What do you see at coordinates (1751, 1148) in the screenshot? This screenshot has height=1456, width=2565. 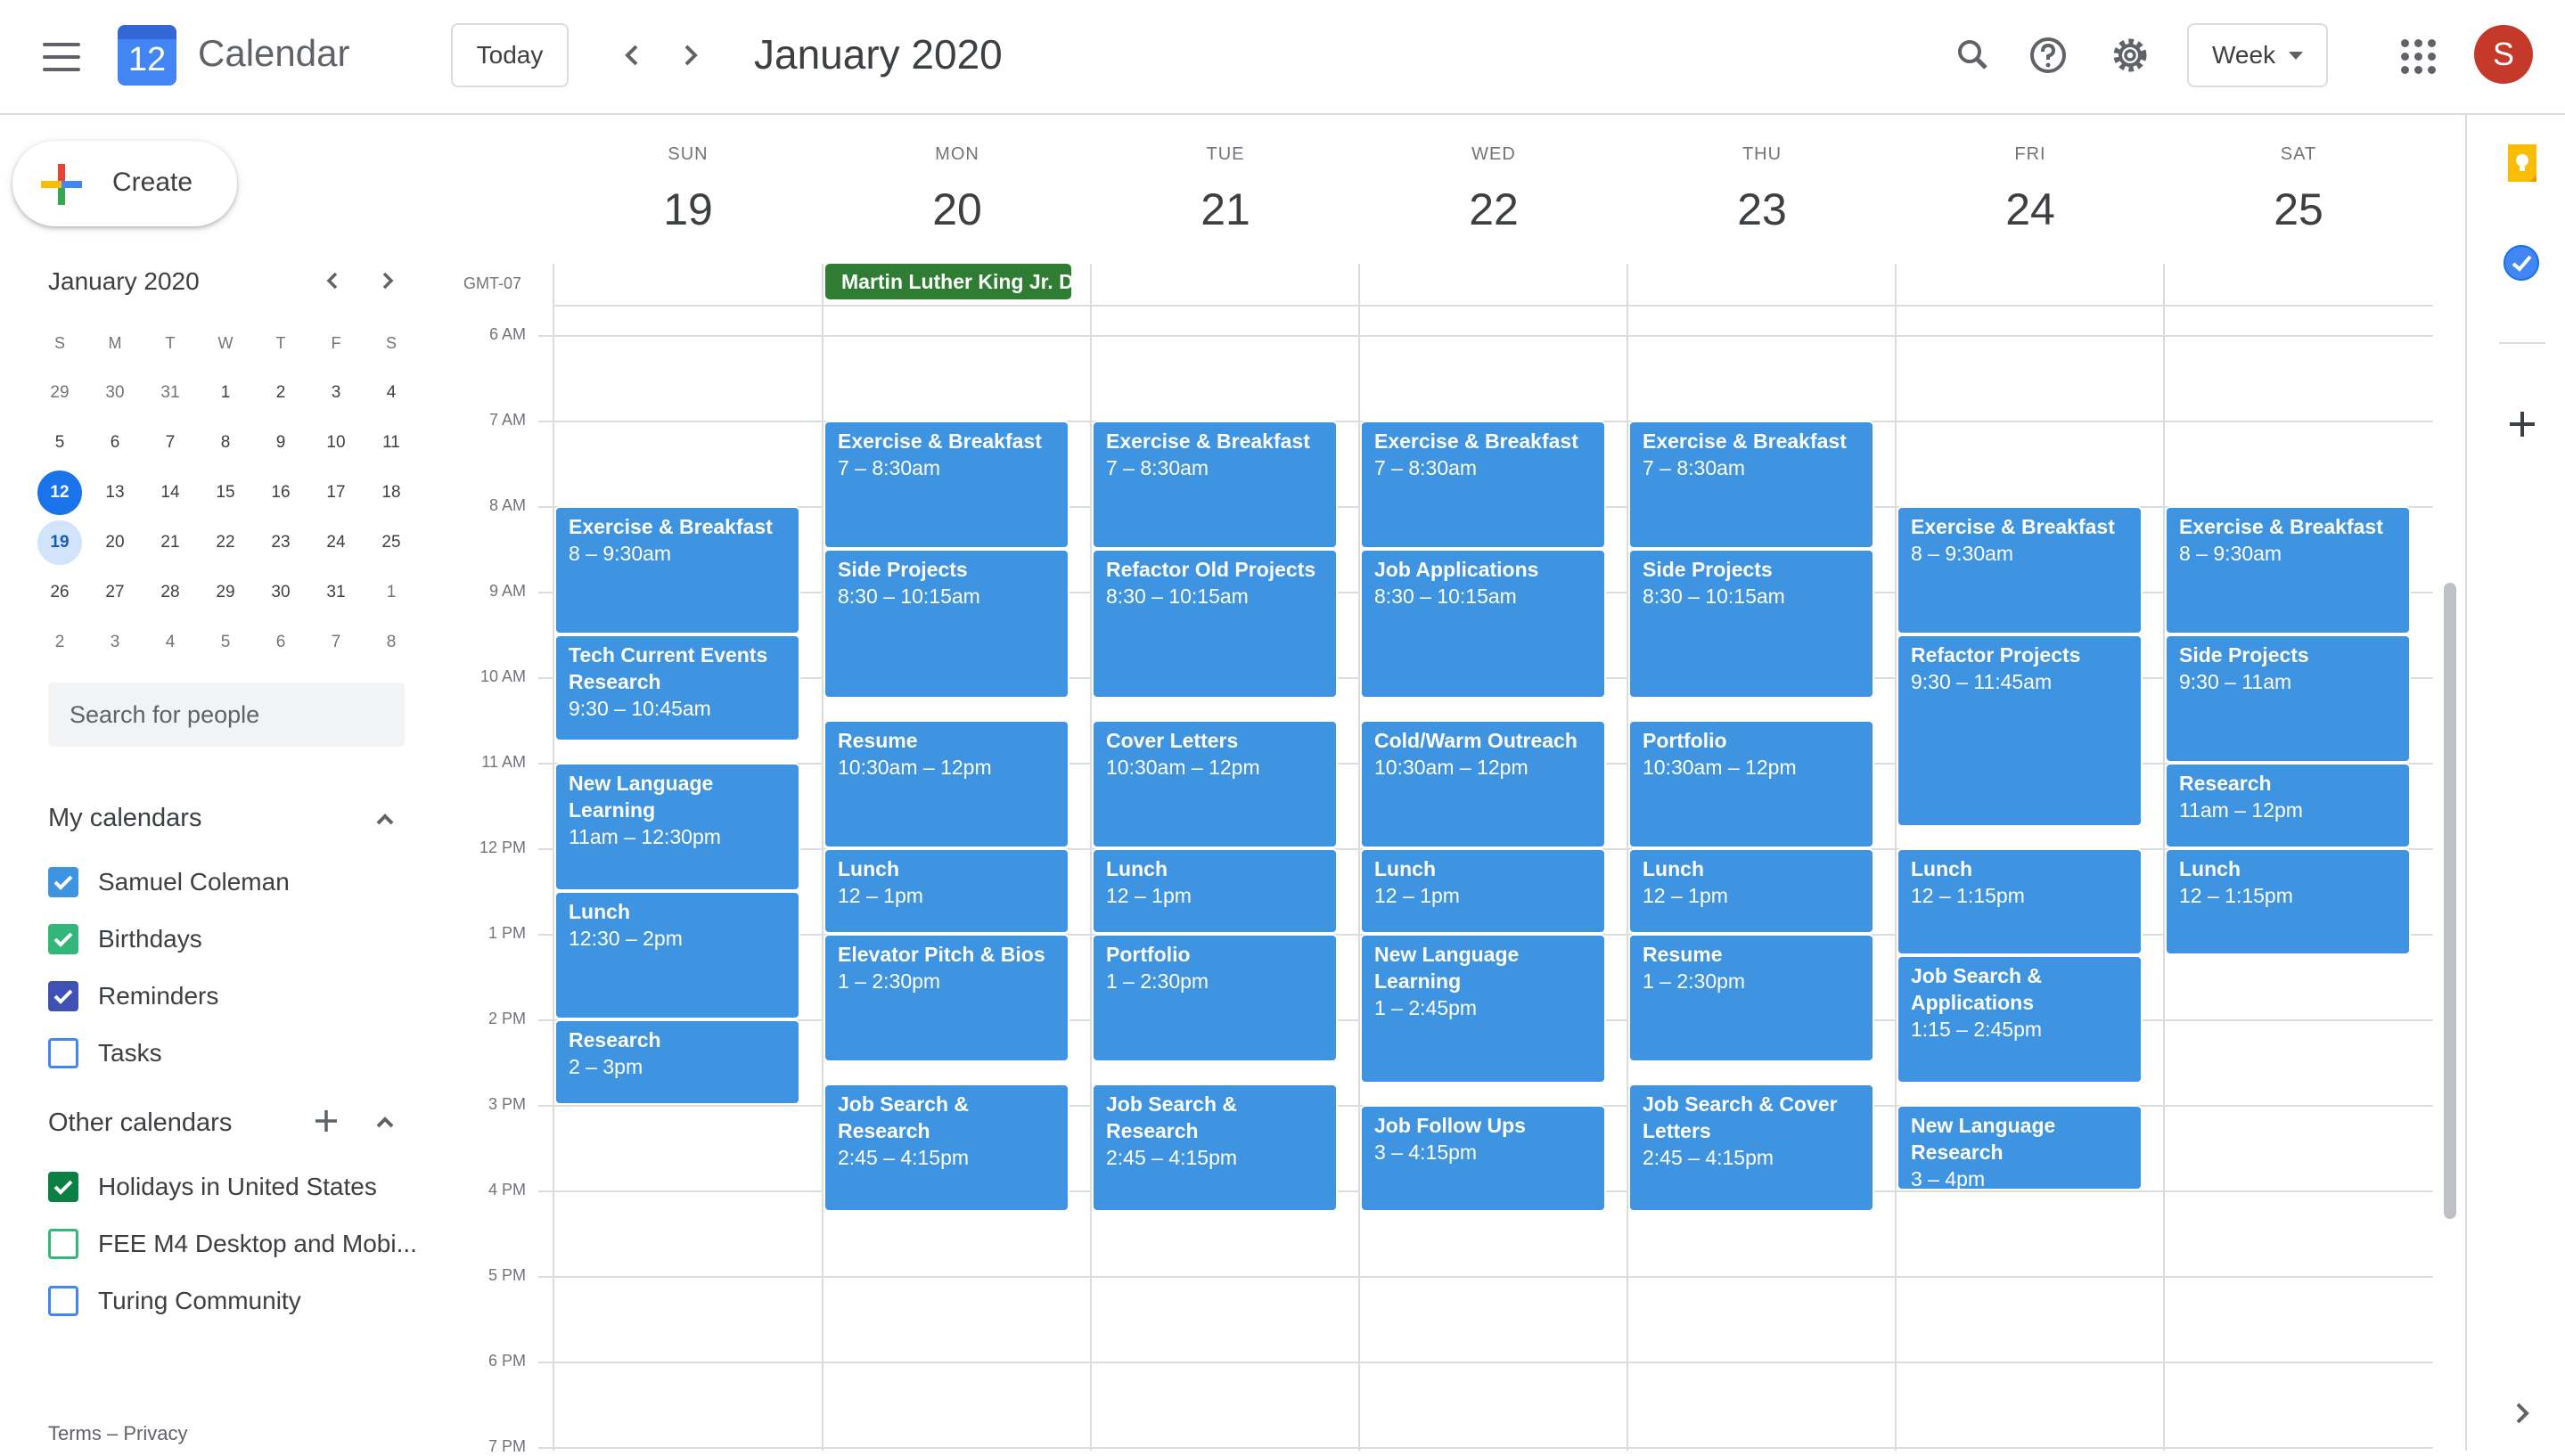 I see `calendar-event: Job Search & Cover Letters 2:45 – 4:15pm` at bounding box center [1751, 1148].